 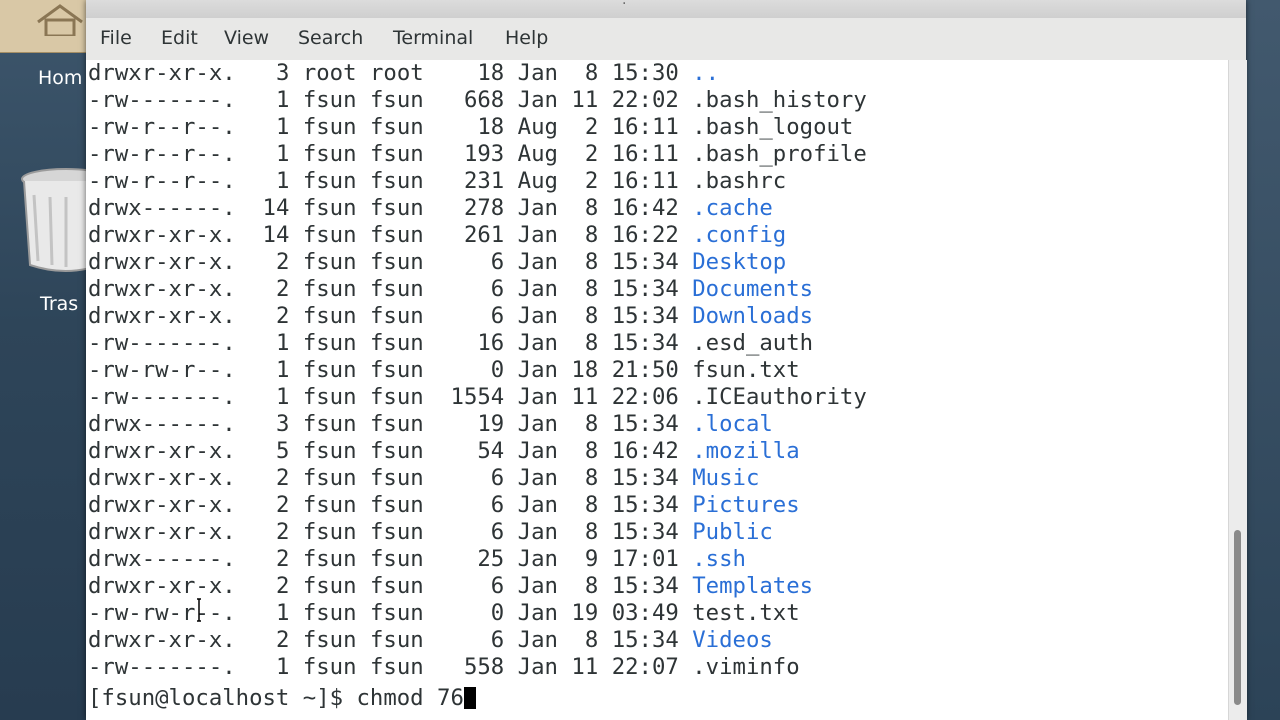 I want to click on command-input: chmod 76, so click(x=409, y=698).